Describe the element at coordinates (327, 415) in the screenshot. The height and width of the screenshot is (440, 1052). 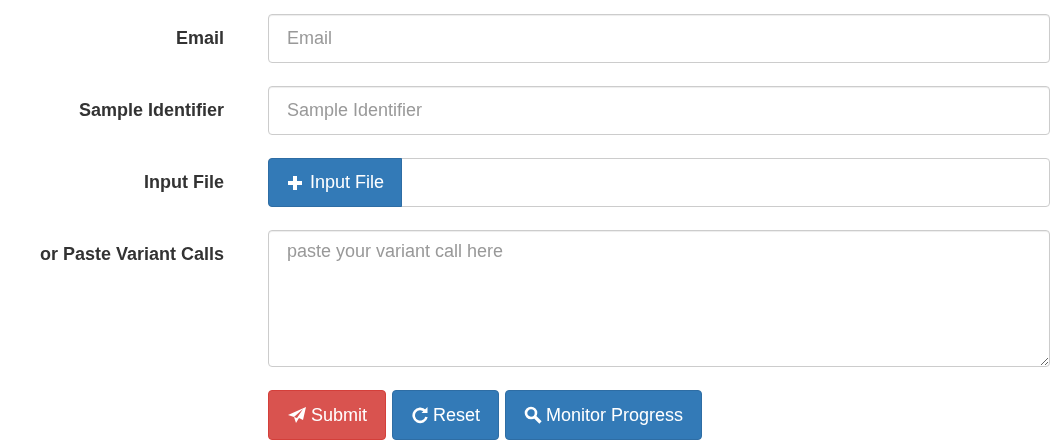
I see `submit-button: Submit` at that location.